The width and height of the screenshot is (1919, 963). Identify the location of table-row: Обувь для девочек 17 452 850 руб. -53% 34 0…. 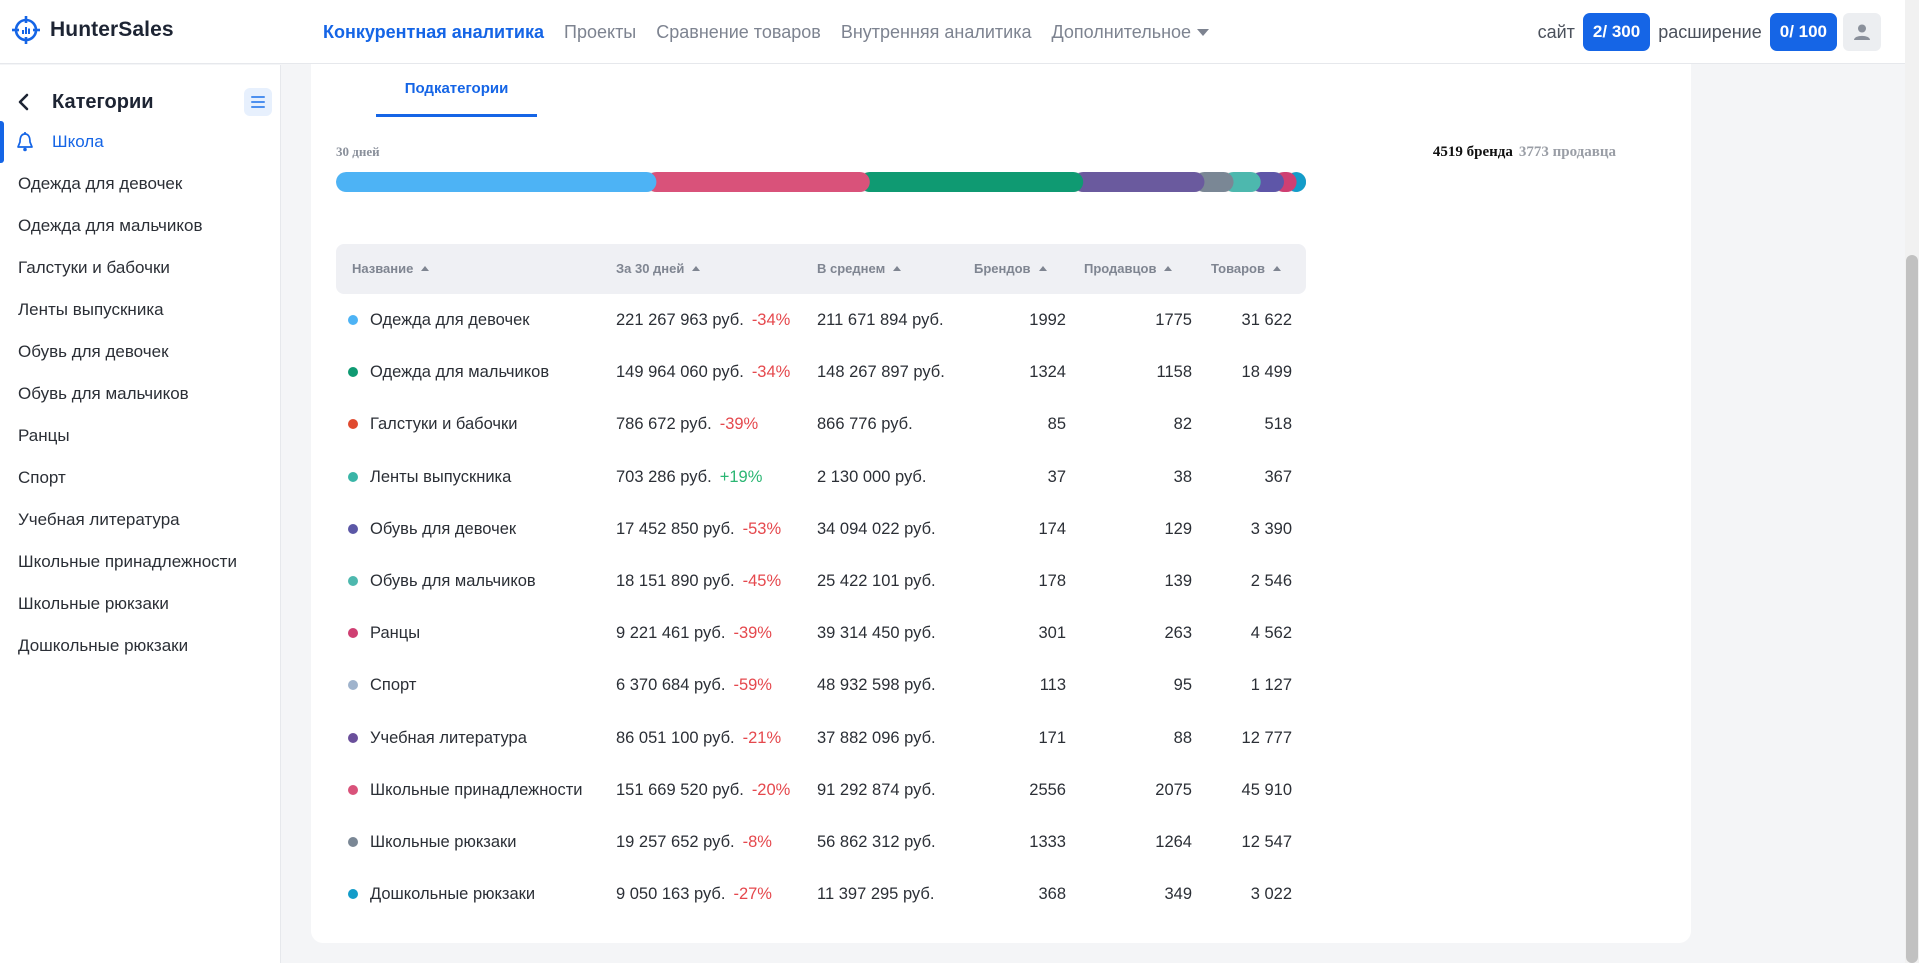
(821, 529).